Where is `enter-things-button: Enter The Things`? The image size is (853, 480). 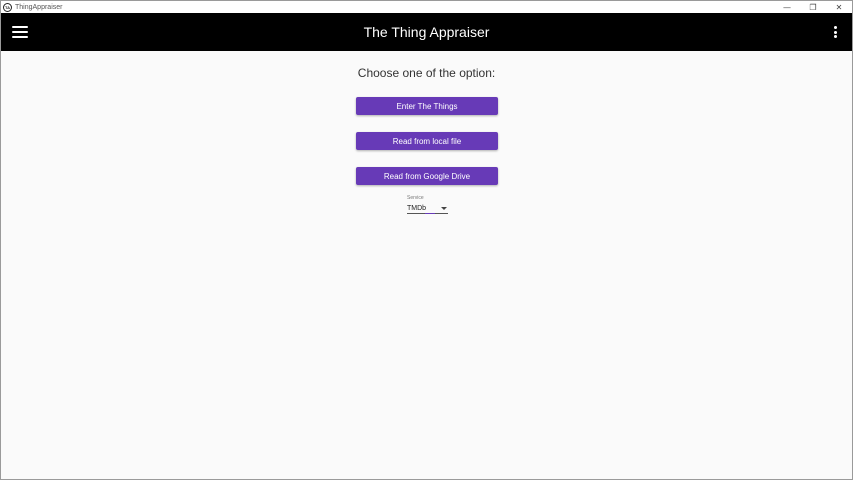
enter-things-button: Enter The Things is located at coordinates (427, 106).